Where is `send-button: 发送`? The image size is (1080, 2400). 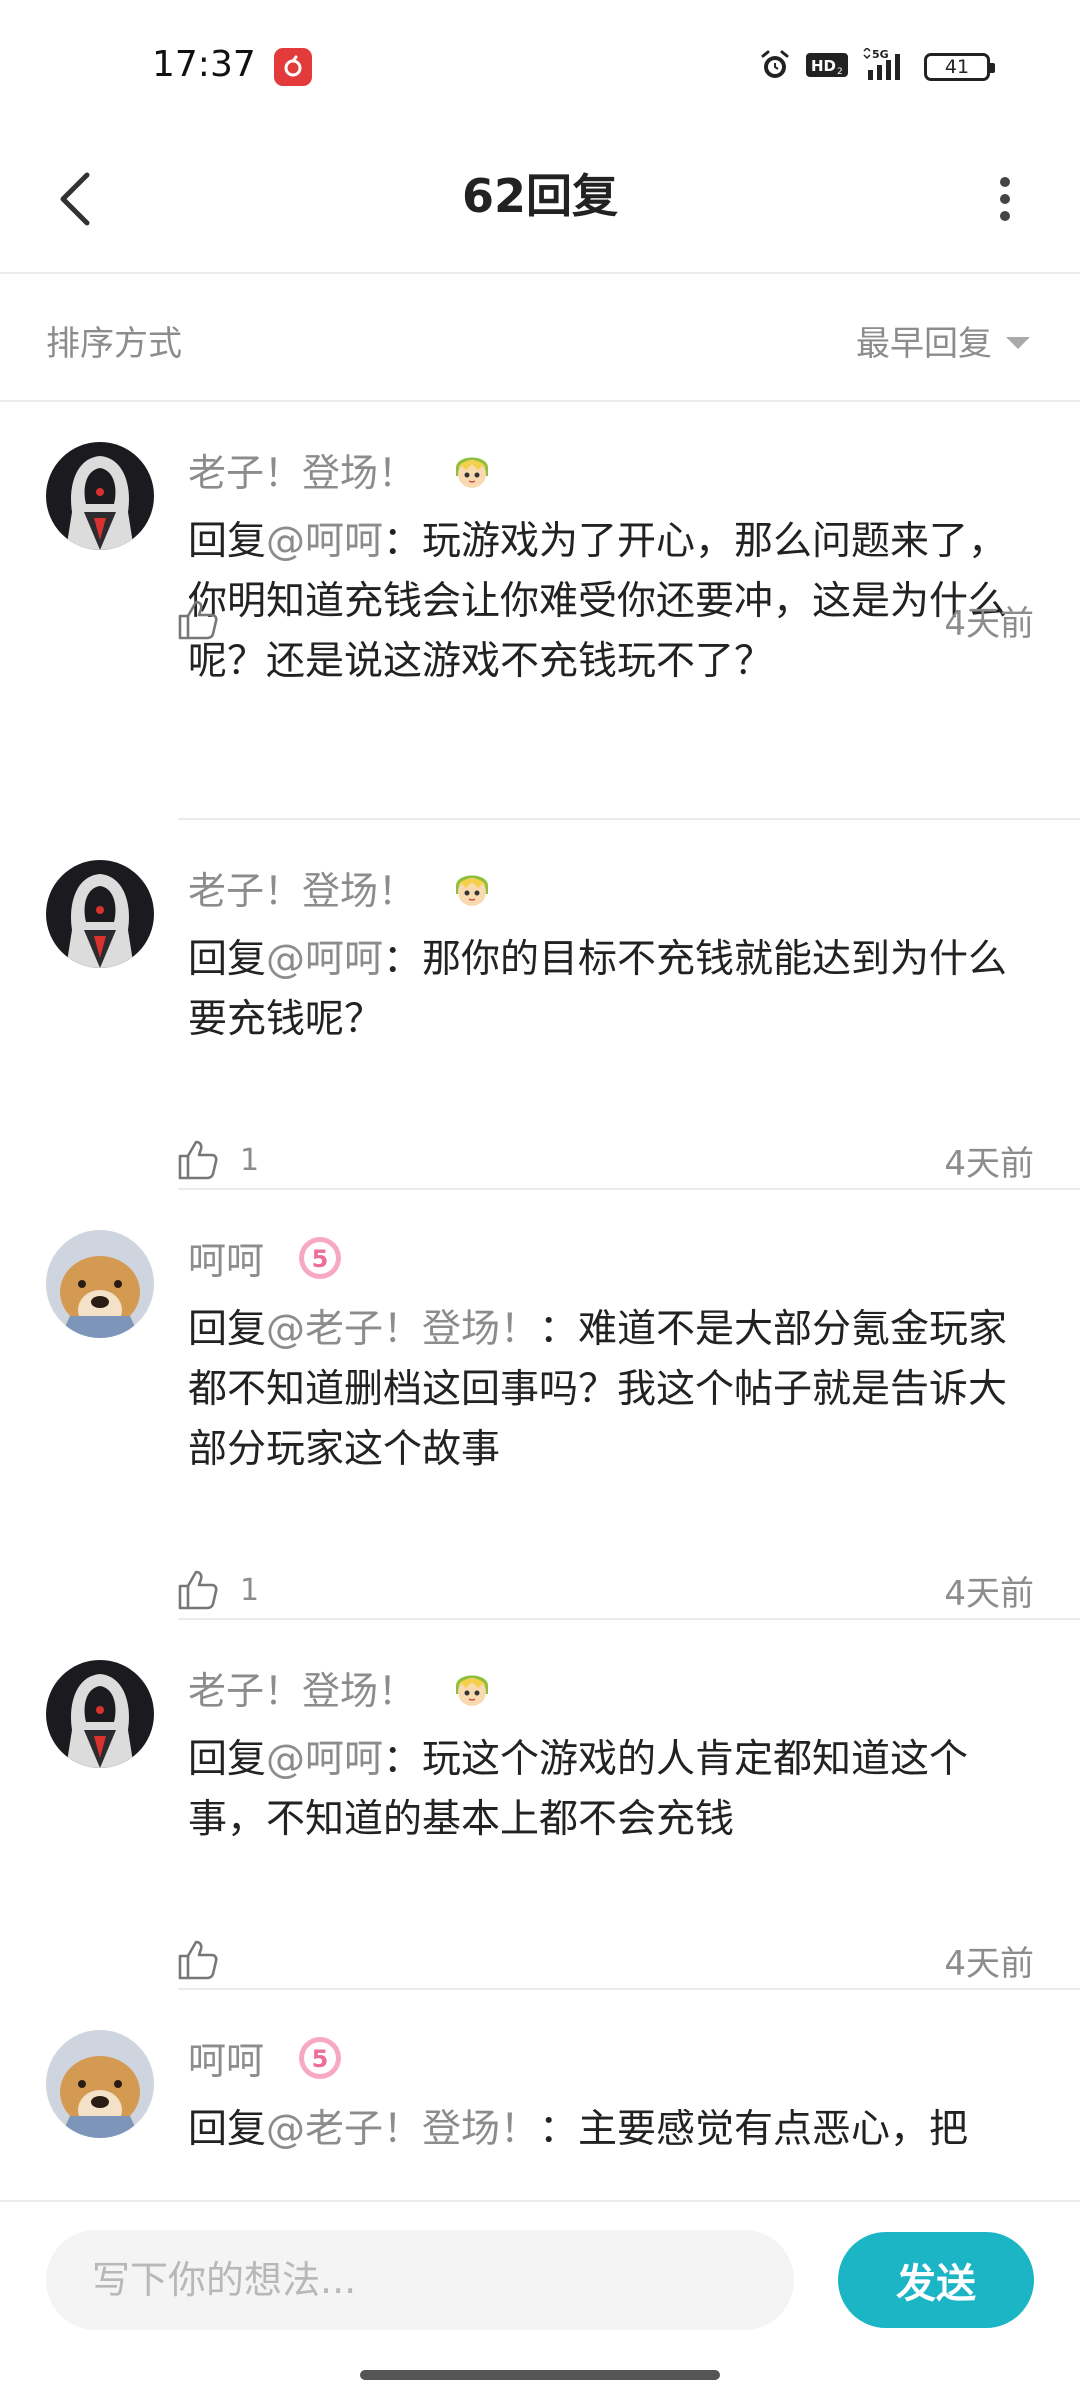
send-button: 发送 is located at coordinates (936, 2280).